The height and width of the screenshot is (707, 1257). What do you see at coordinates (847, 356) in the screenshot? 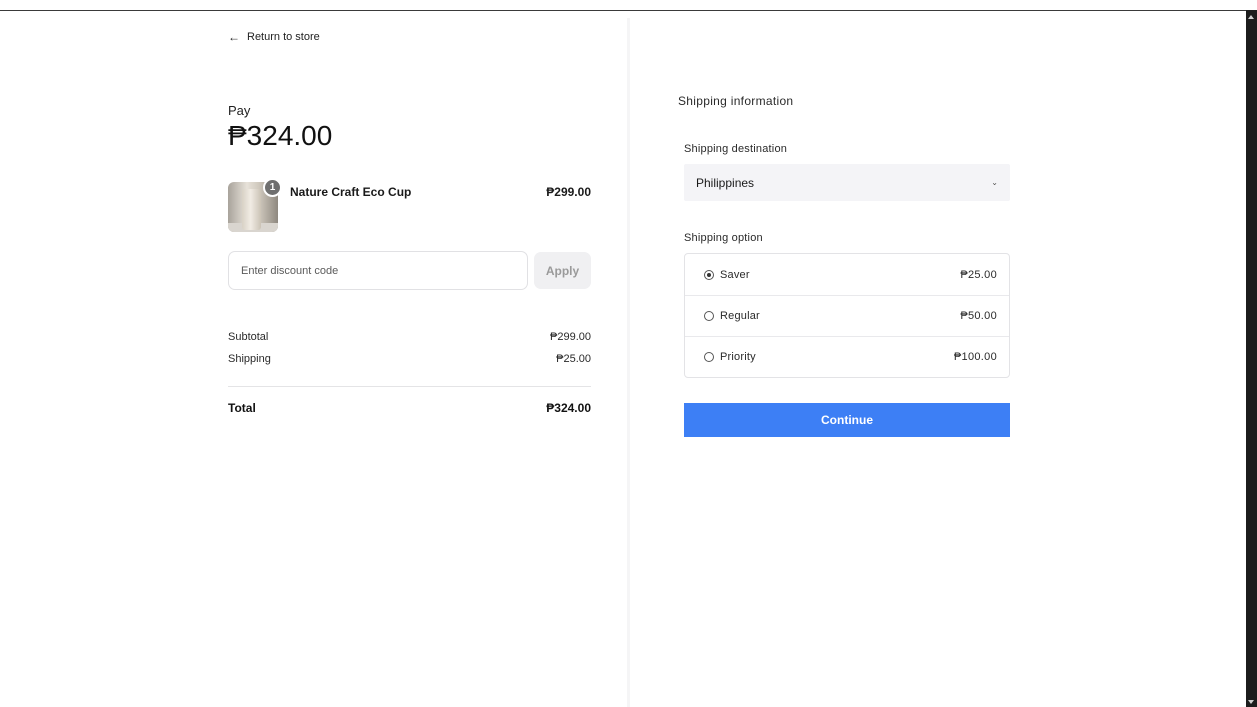
I see `shipping-option-priority: Priority ₱100.00` at bounding box center [847, 356].